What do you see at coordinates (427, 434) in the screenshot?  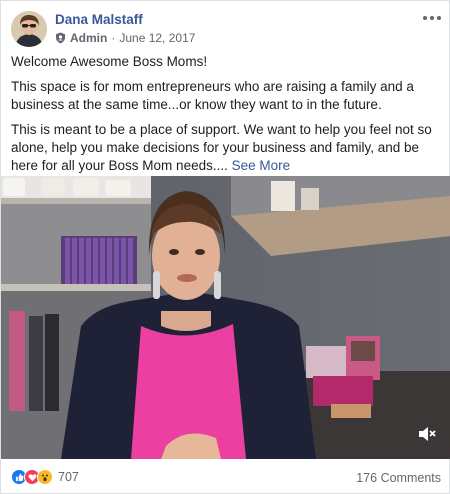 I see `mute-icon` at bounding box center [427, 434].